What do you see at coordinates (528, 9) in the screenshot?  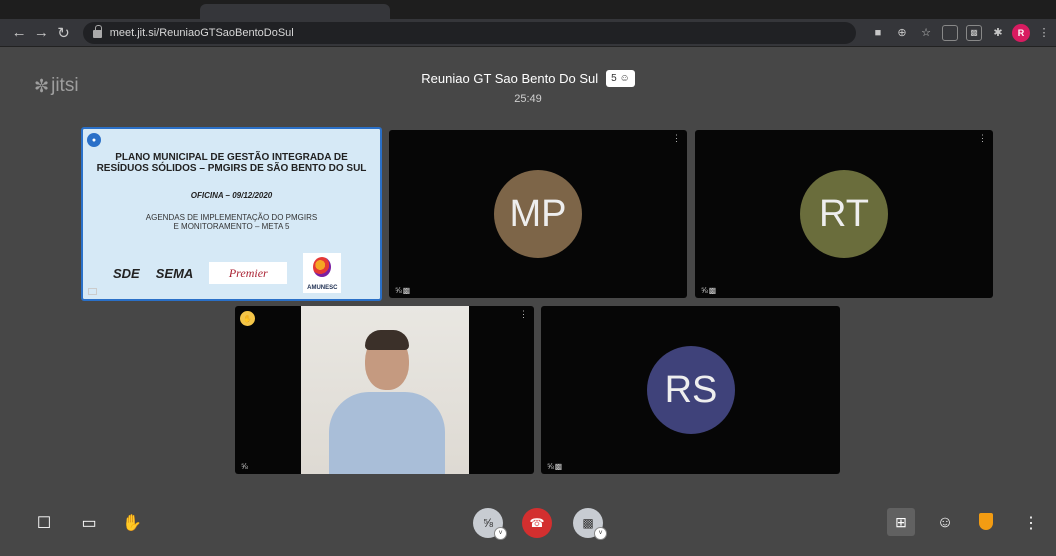 I see `browser-tab-strip` at bounding box center [528, 9].